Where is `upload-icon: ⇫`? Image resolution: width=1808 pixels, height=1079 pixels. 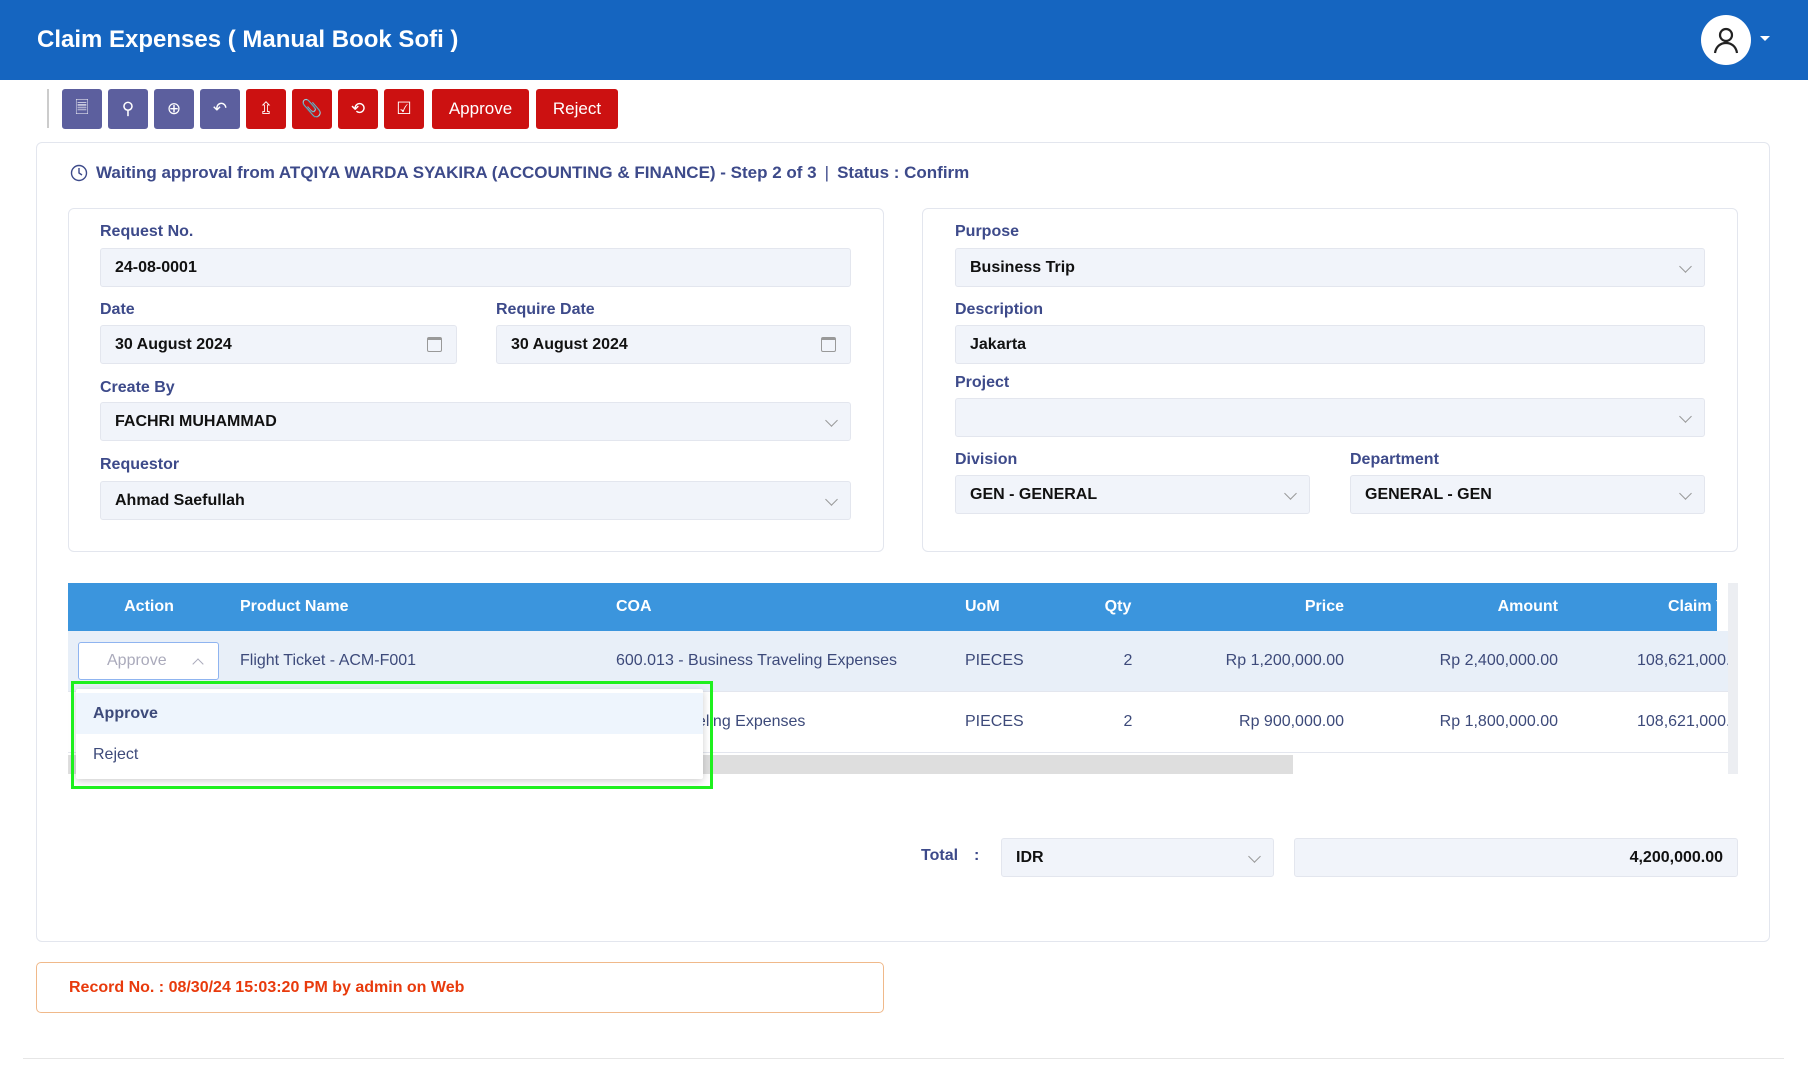 upload-icon: ⇫ is located at coordinates (266, 108).